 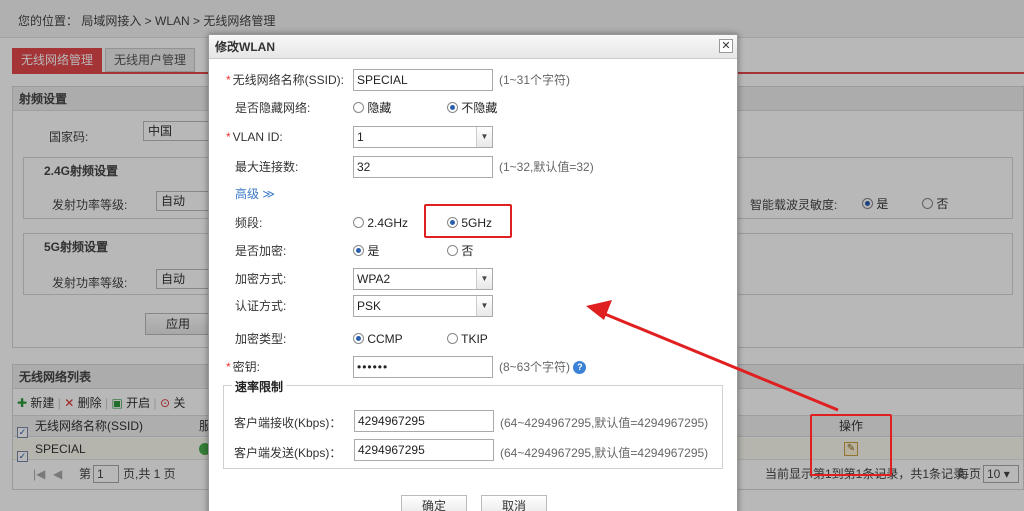 I want to click on annotation-arrow, so click(x=712, y=356).